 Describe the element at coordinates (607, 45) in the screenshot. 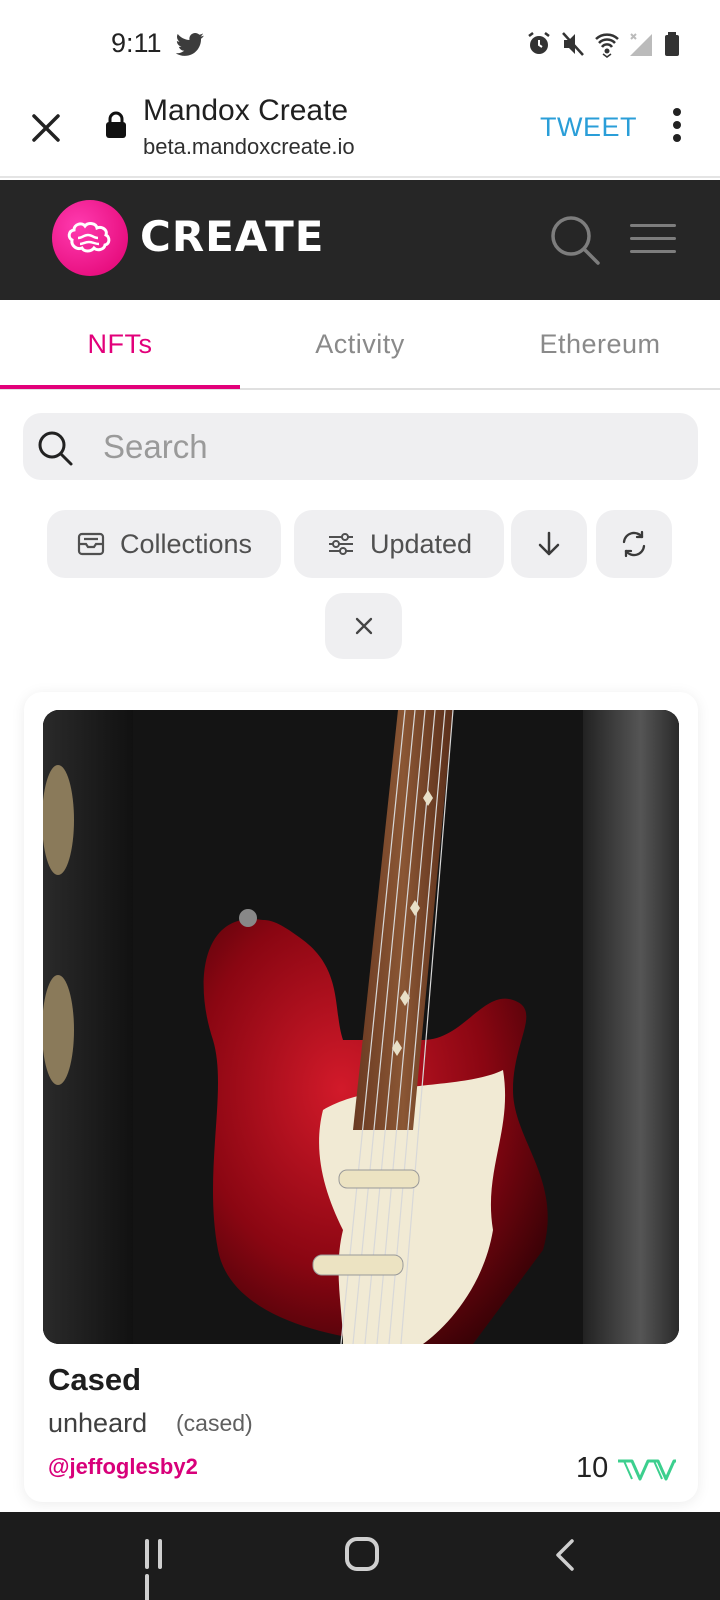

I see `wifi-icon` at that location.